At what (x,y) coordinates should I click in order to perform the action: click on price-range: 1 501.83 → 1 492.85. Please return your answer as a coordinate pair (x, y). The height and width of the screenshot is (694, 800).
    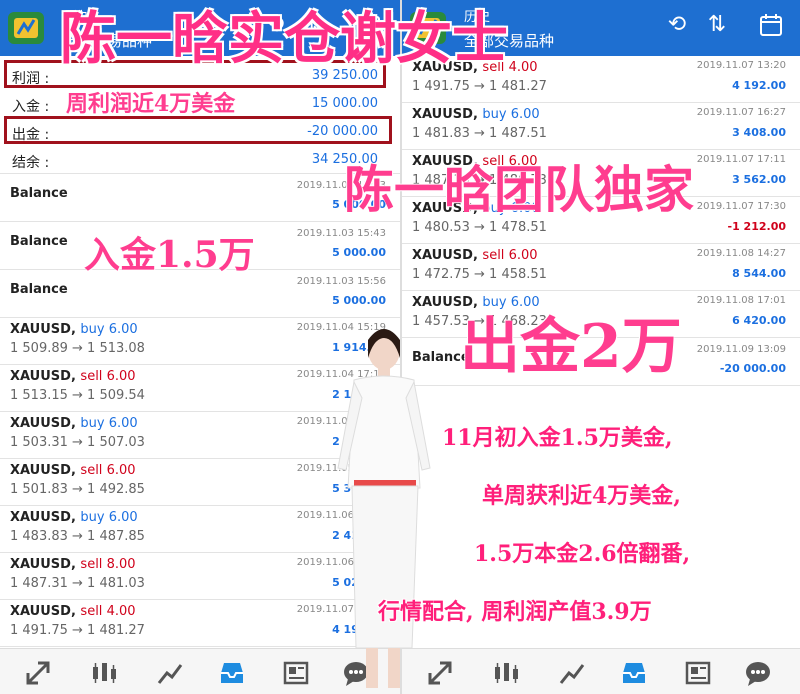
    Looking at the image, I should click on (77, 489).